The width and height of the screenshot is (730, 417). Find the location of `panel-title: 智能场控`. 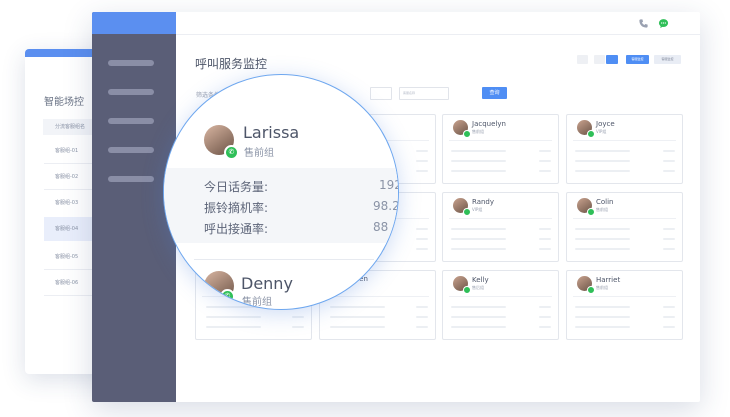

panel-title: 智能场控 is located at coordinates (64, 102).